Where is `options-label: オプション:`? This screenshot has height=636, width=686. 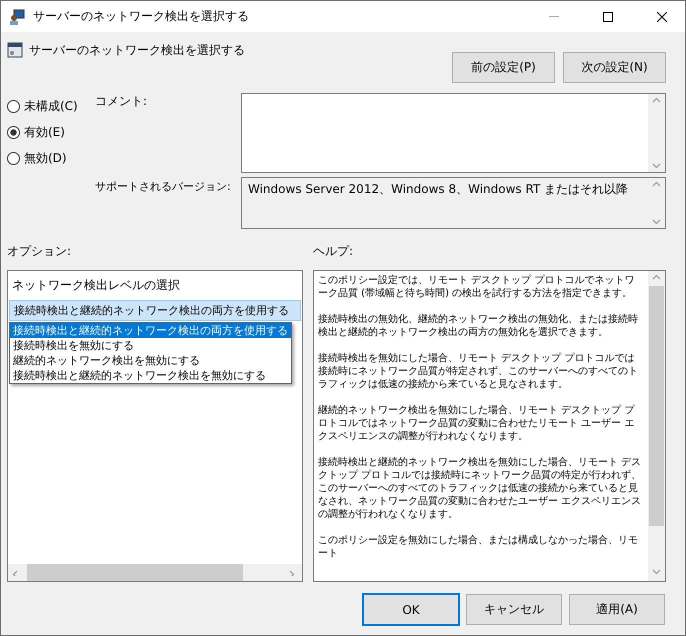
options-label: オプション: is located at coordinates (39, 251).